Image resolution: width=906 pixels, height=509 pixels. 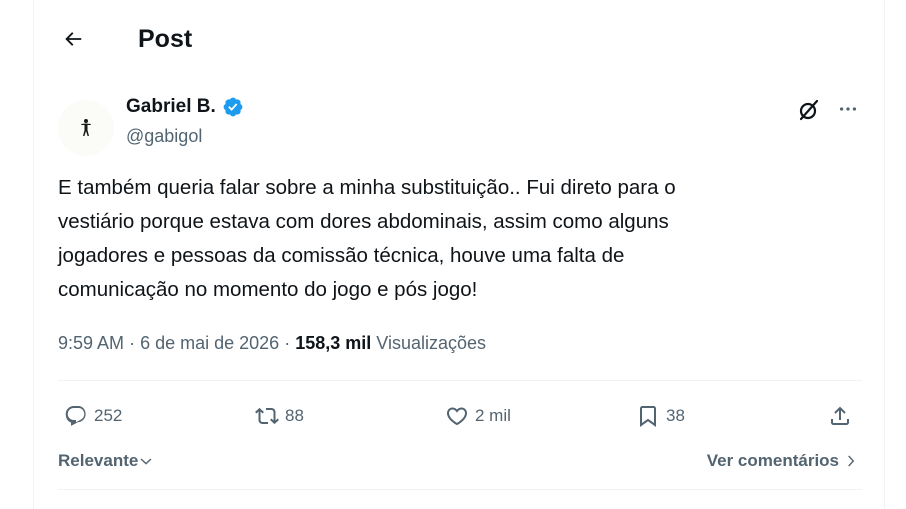 I want to click on sort-label: Relevante, so click(x=98, y=460).